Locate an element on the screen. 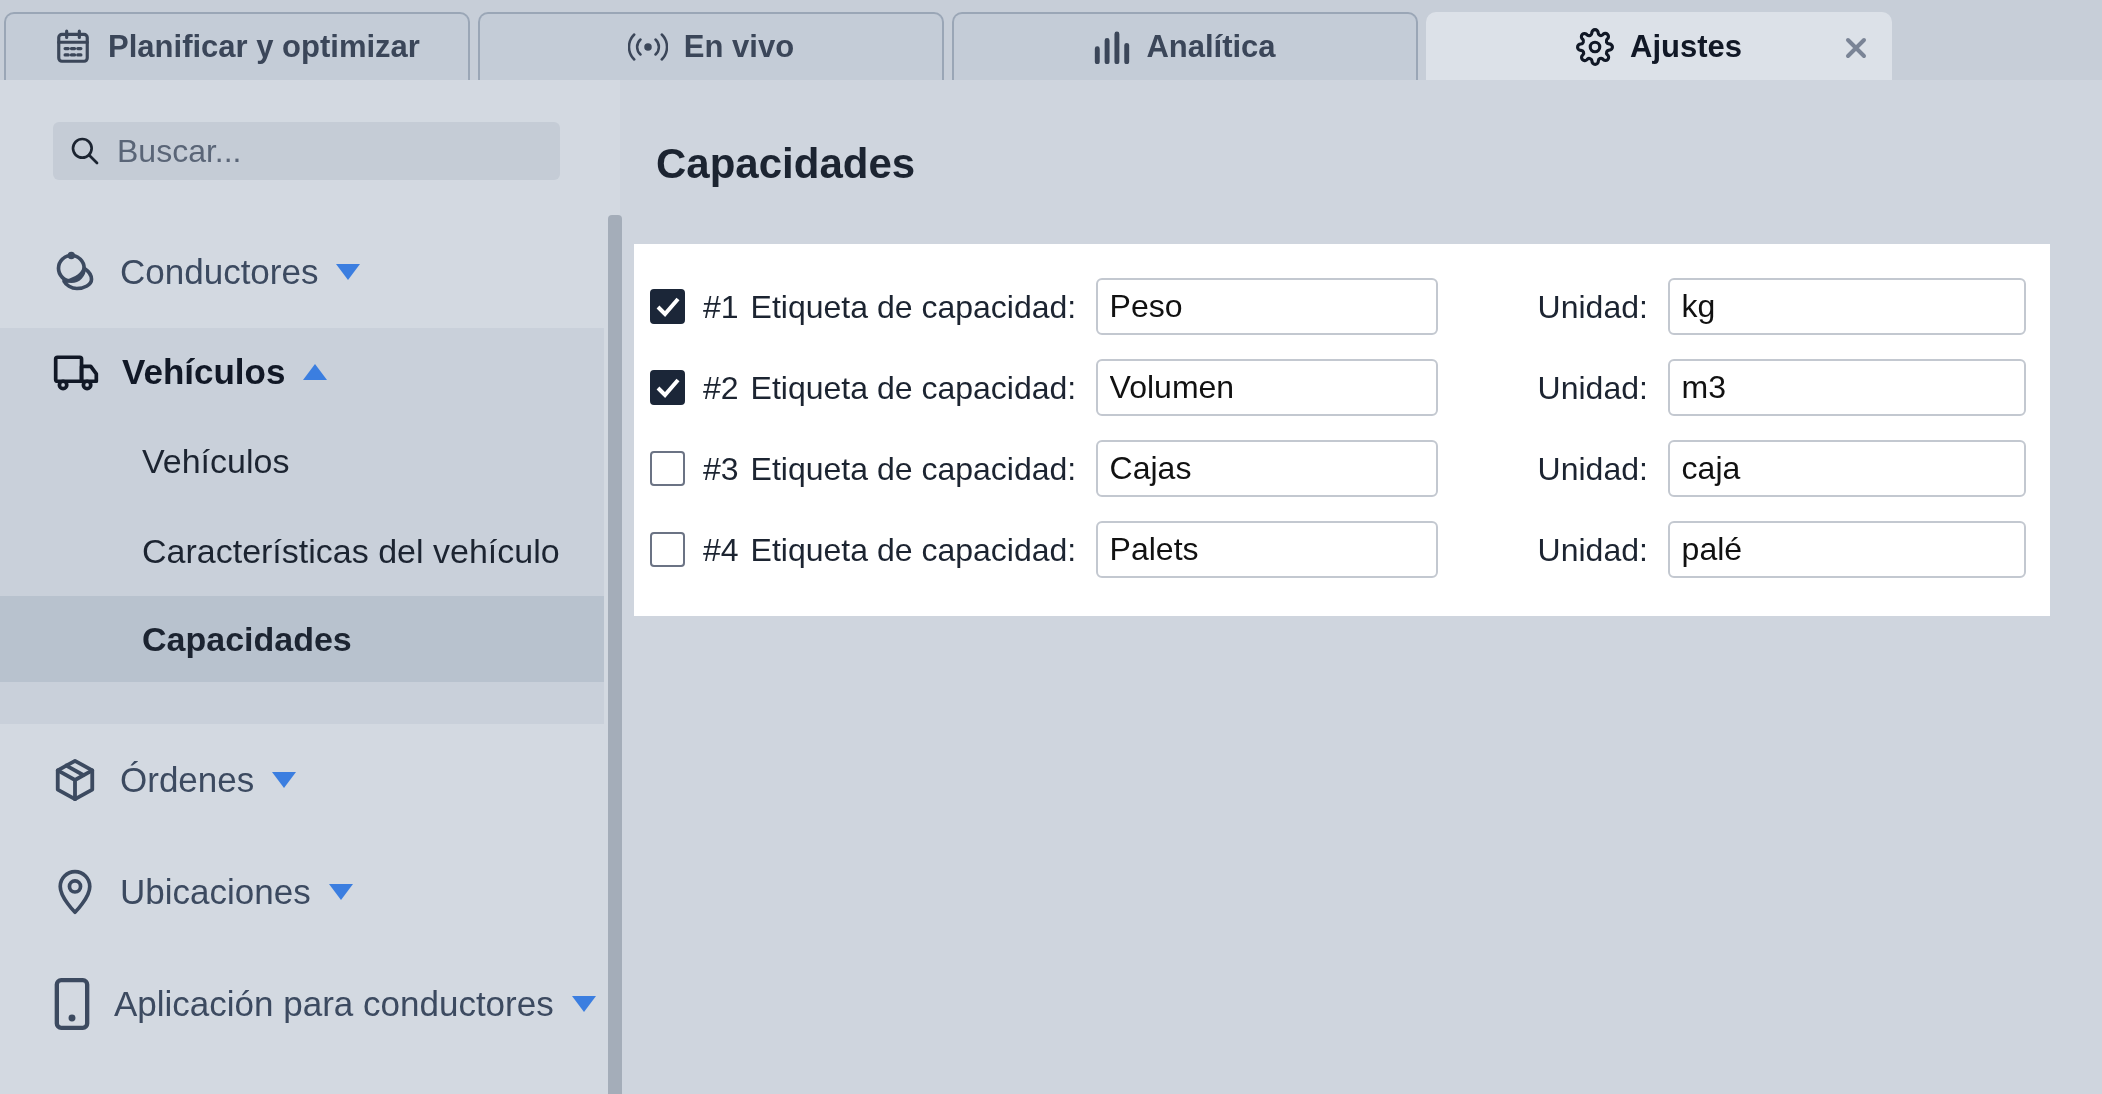 This screenshot has width=2102, height=1094. input-field: Palets is located at coordinates (1266, 549).